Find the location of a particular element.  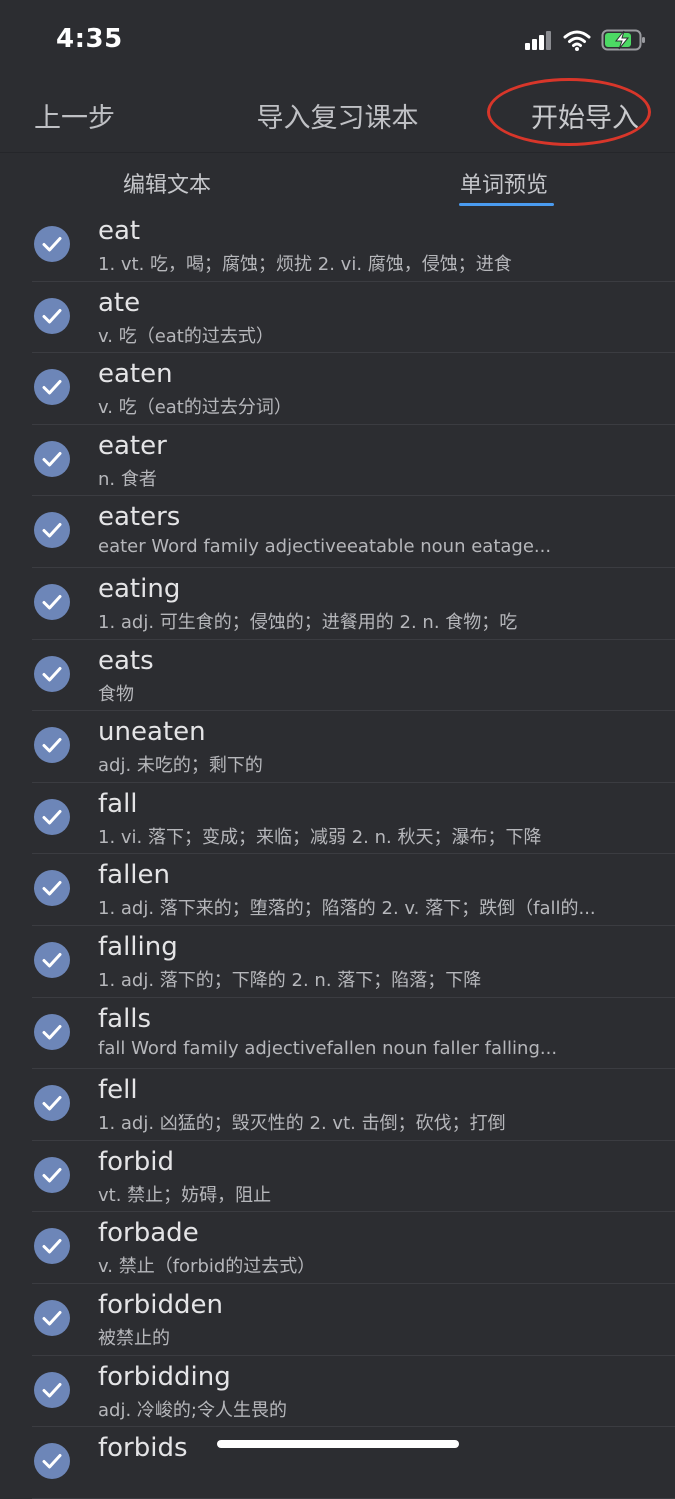

word-text: fell is located at coordinates (118, 1090).